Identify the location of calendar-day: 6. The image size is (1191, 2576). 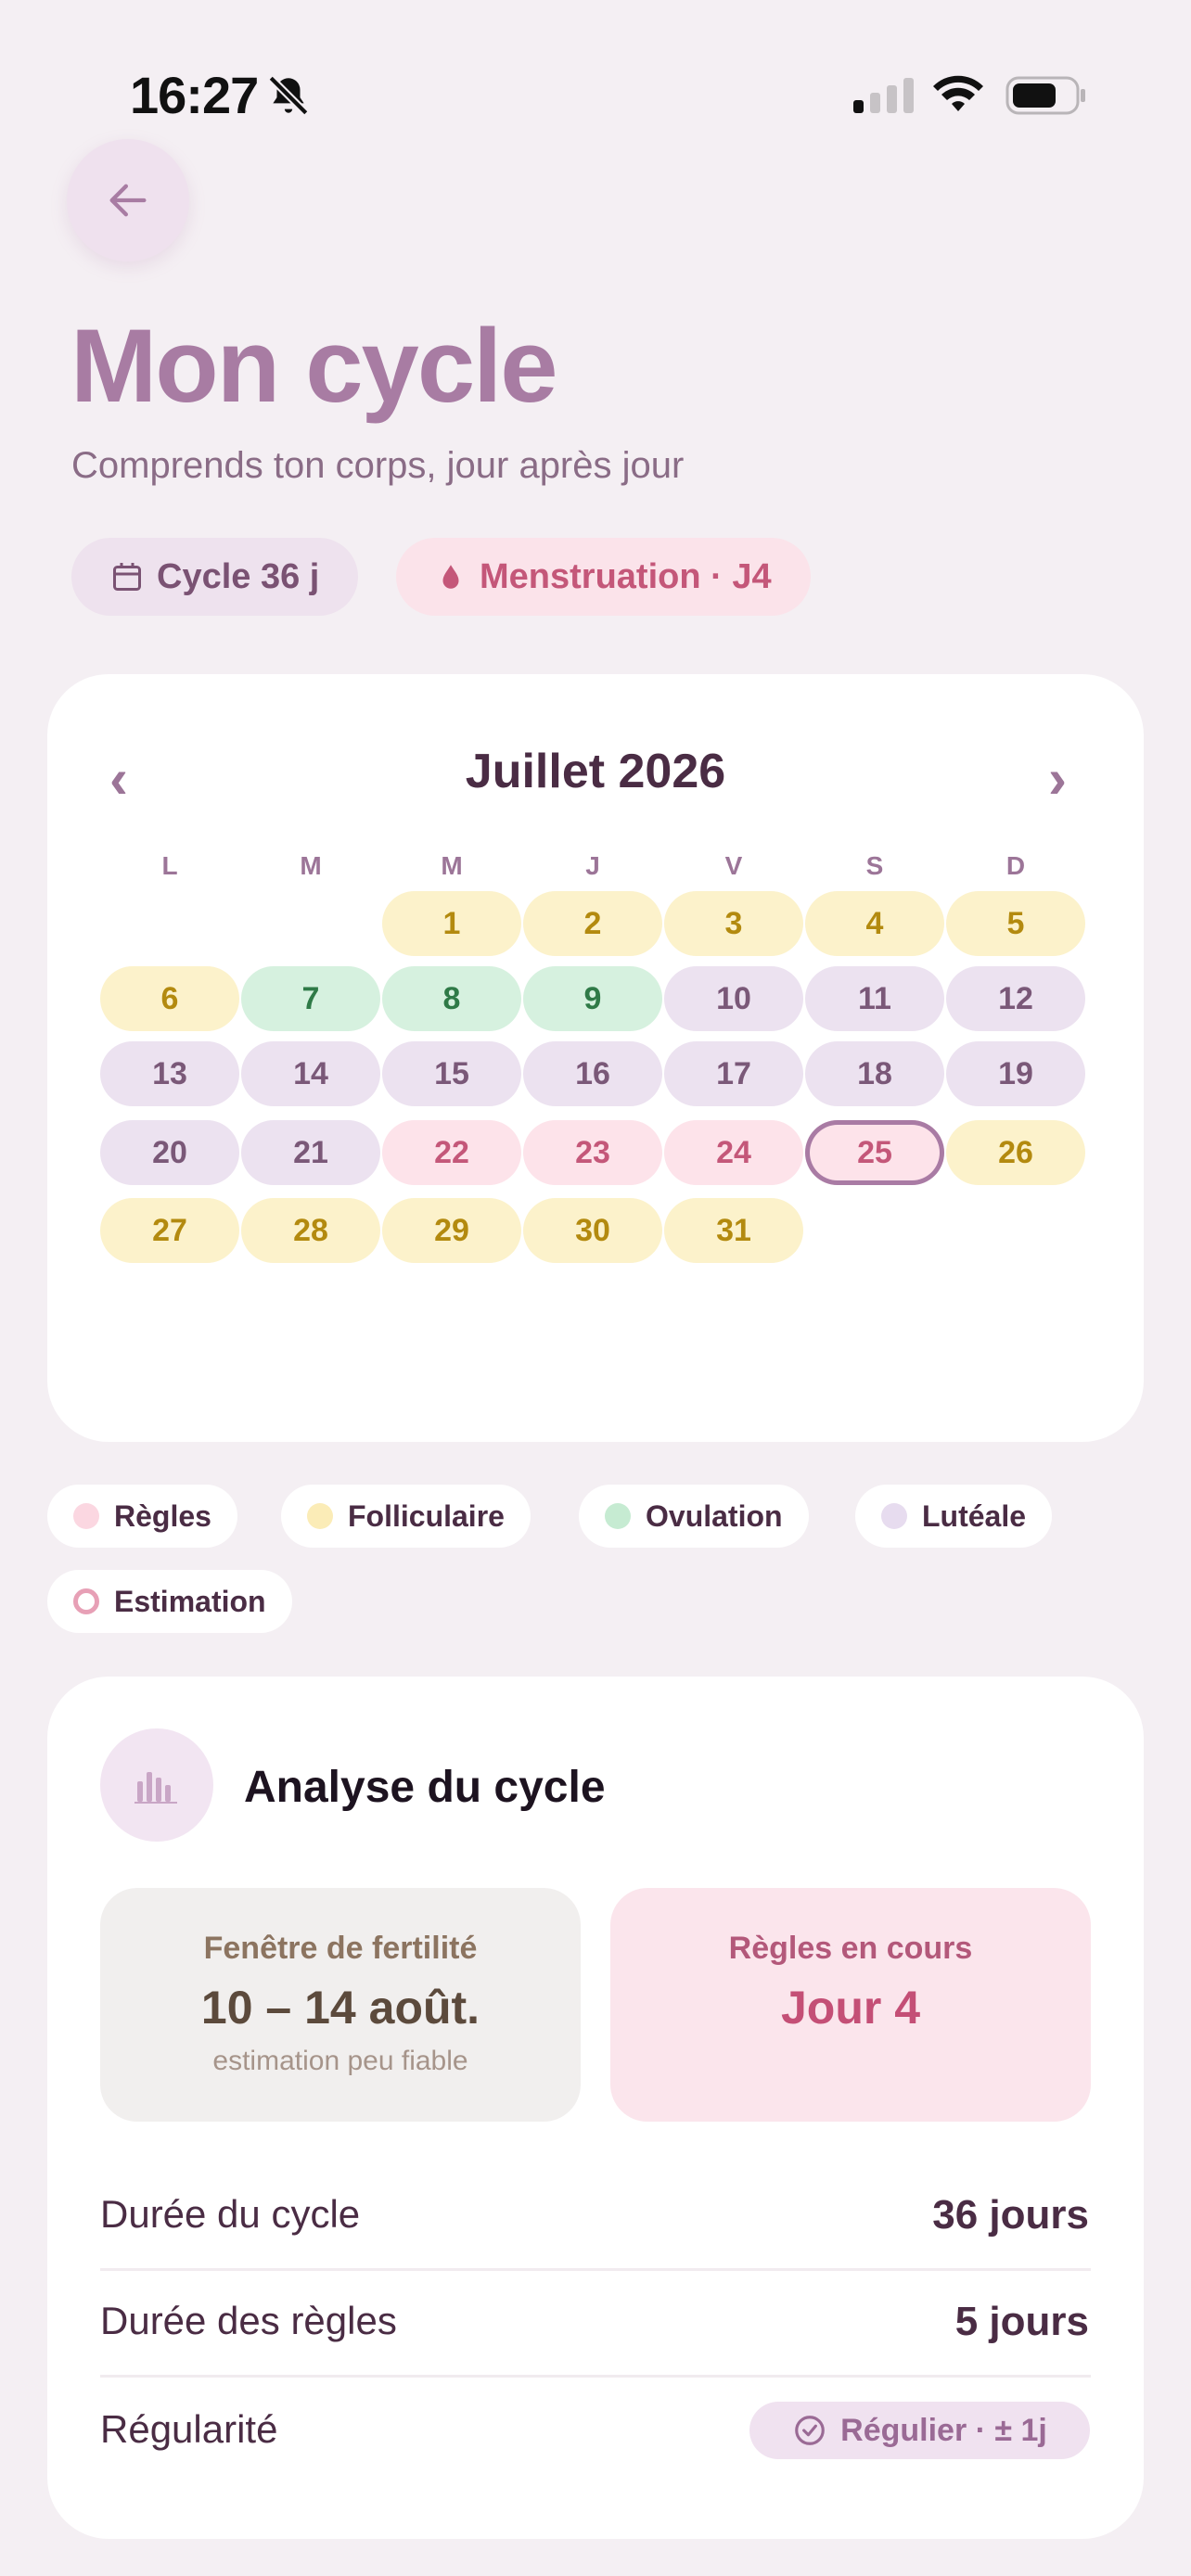
(169, 998).